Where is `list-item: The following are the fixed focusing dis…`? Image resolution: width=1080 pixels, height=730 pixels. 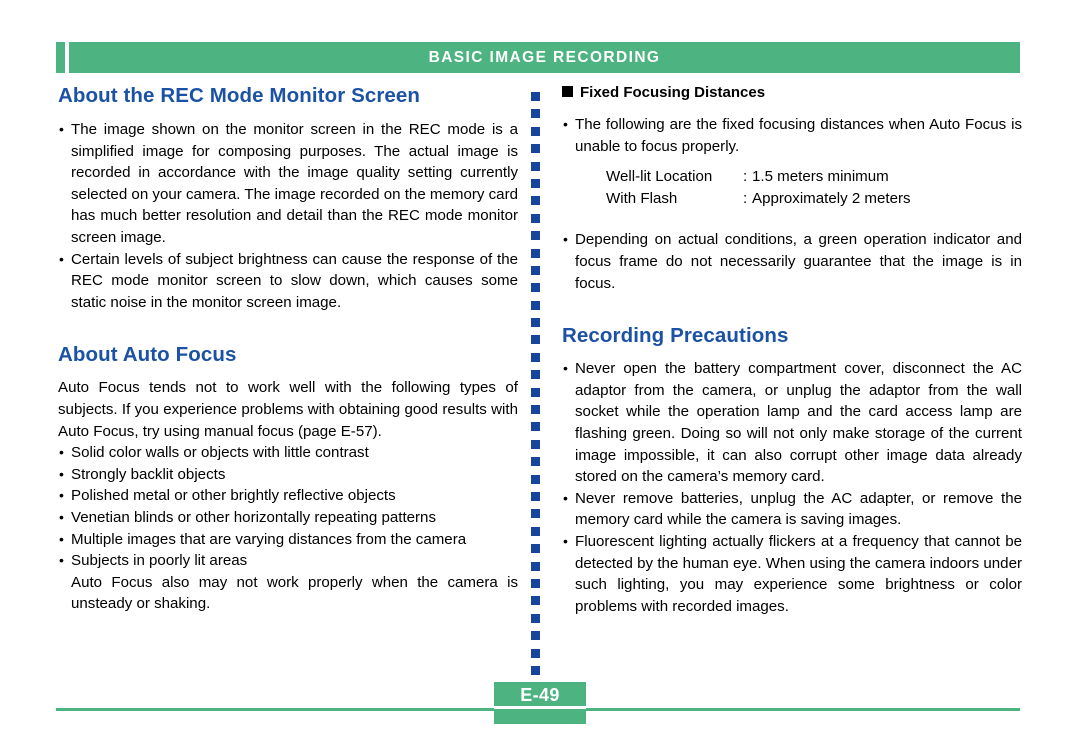
list-item: The following are the fixed focusing dis… is located at coordinates (792, 135).